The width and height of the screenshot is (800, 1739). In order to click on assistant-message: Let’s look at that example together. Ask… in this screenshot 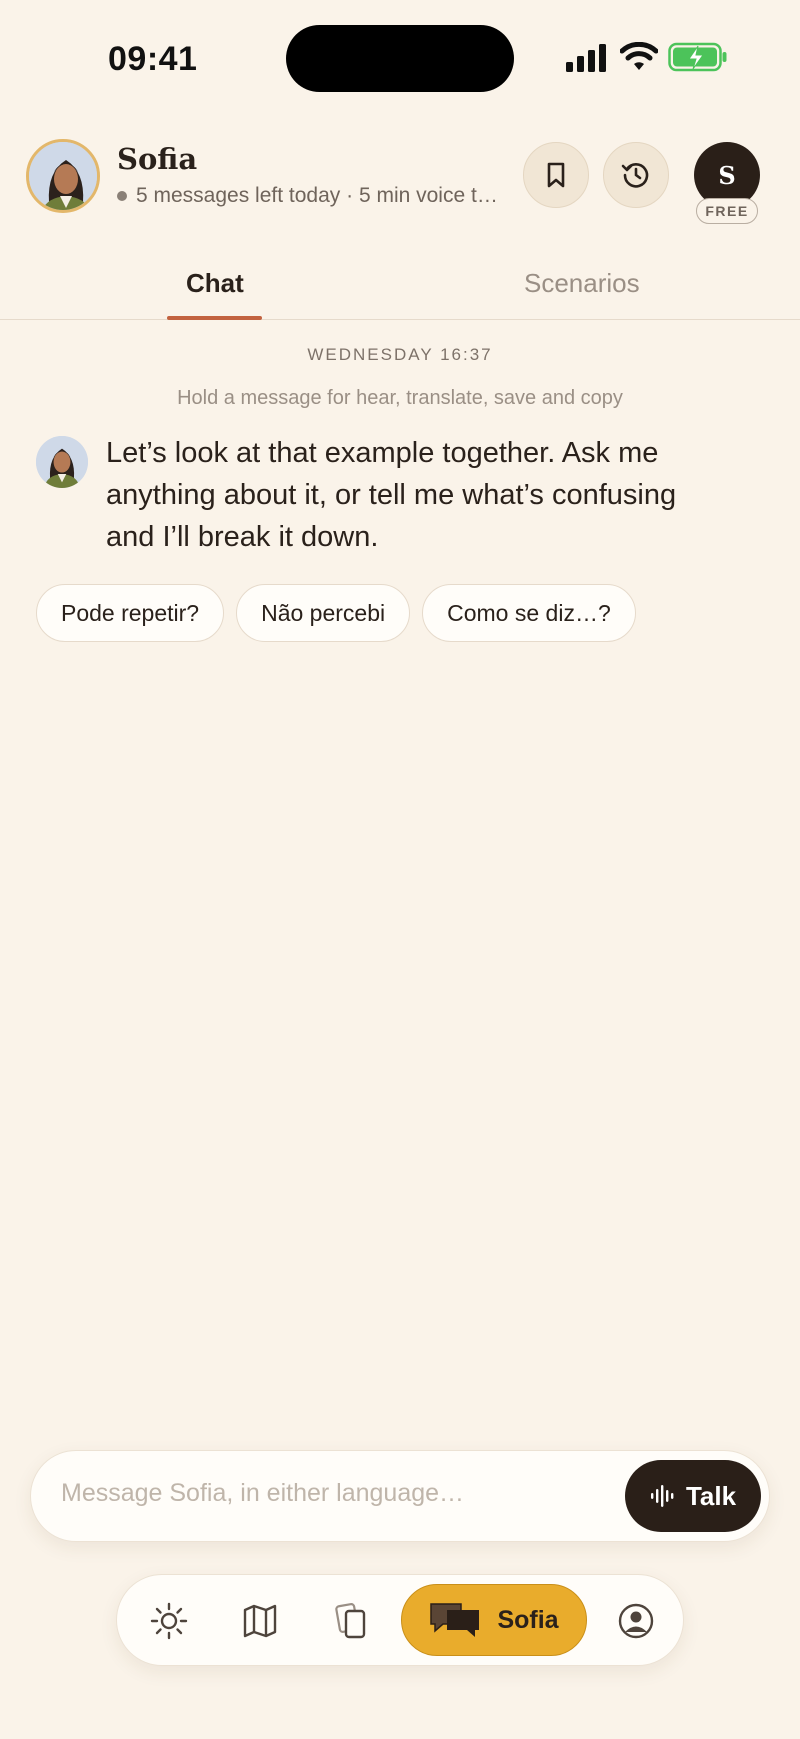, I will do `click(396, 495)`.